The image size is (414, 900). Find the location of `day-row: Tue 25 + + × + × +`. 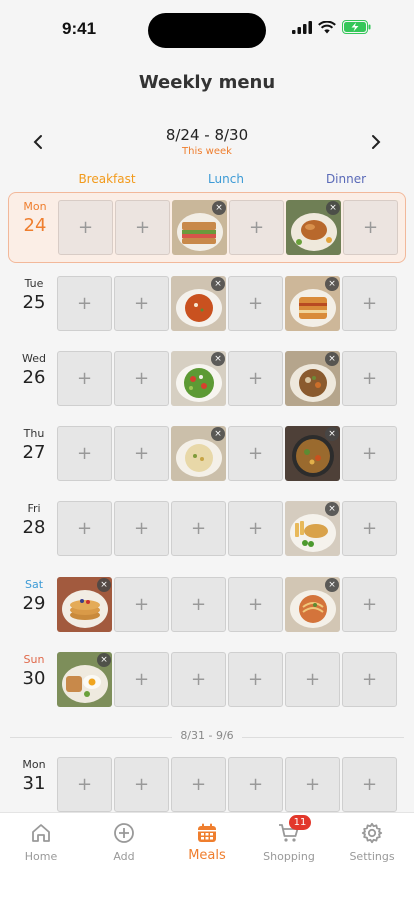

day-row: Tue 25 + + × + × + is located at coordinates (207, 306).